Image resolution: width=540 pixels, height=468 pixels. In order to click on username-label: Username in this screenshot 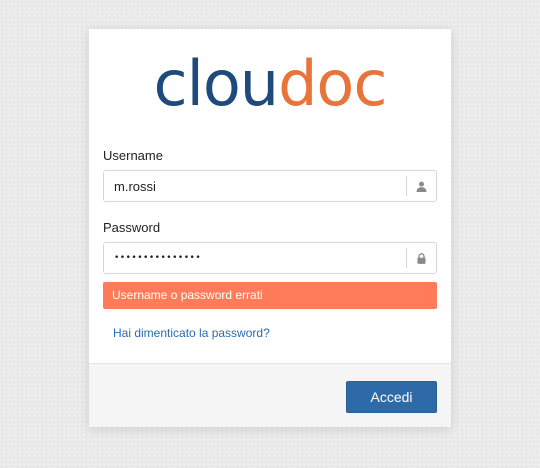, I will do `click(133, 155)`.